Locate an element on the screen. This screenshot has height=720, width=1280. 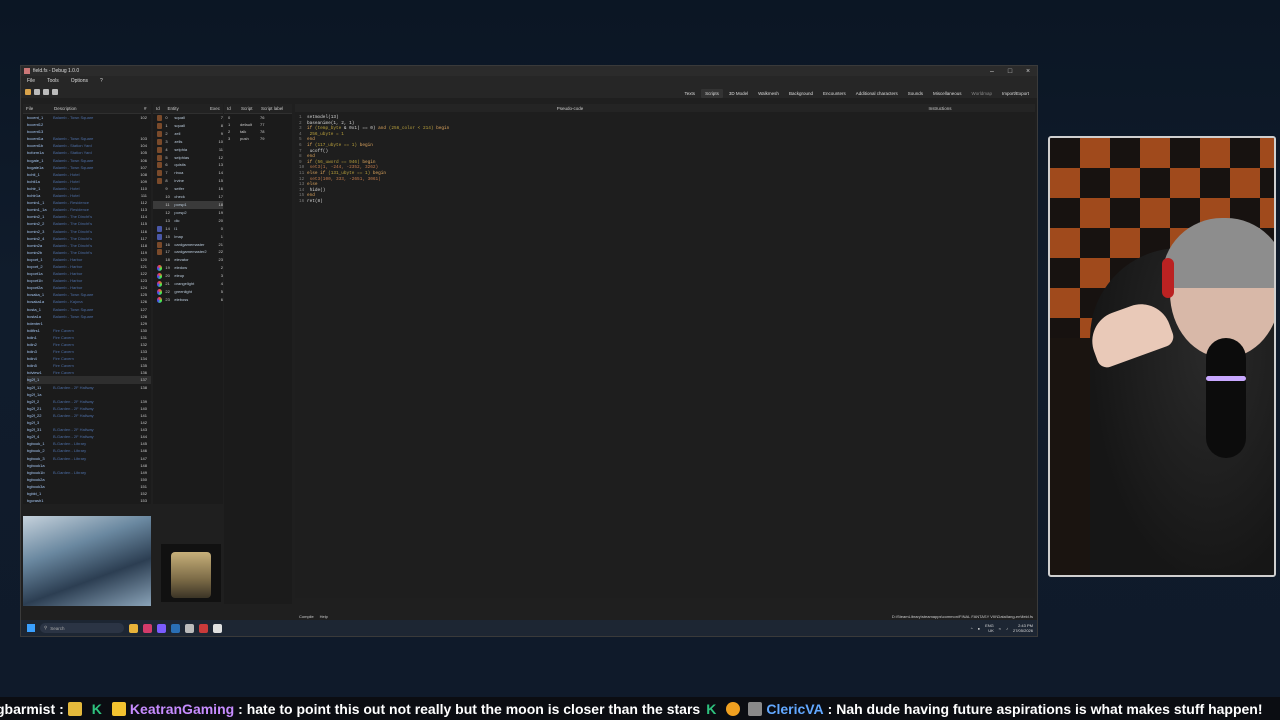
file-row: bg2f_11 B-Garden - 2F Hallway 138 is located at coordinates (89, 387).